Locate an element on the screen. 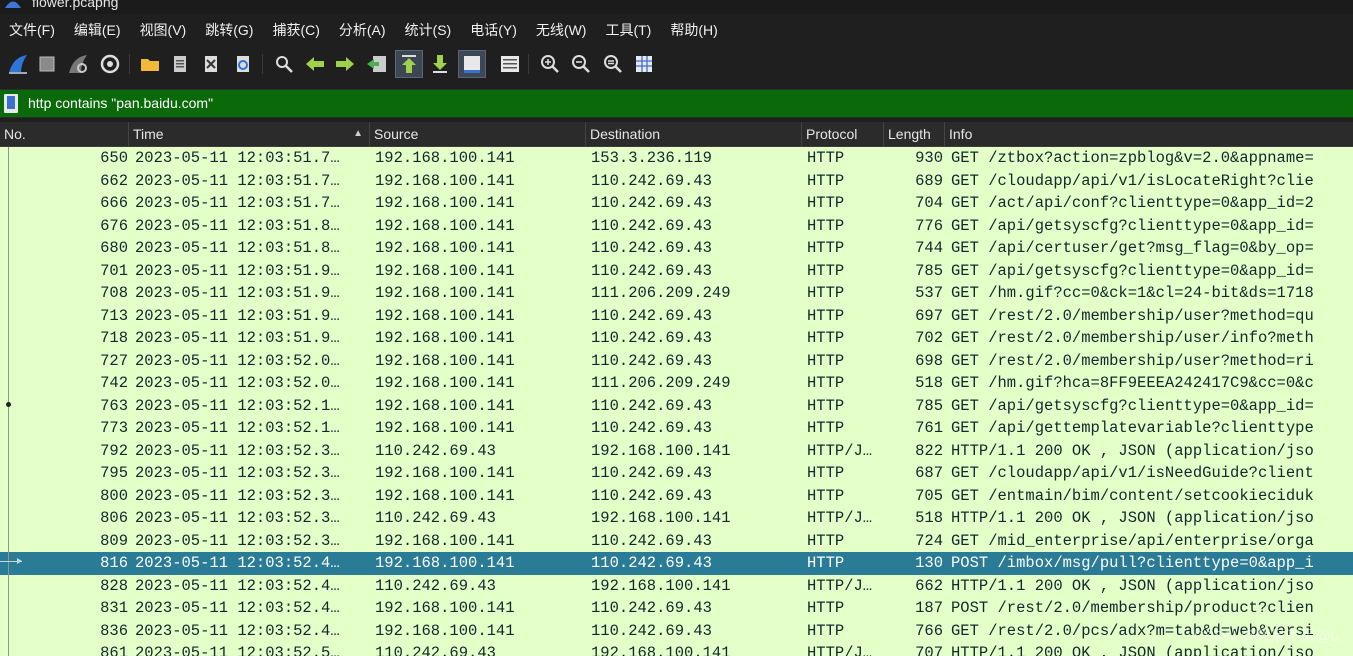 The image size is (1353, 656). column-header-info: Info is located at coordinates (1149, 134).